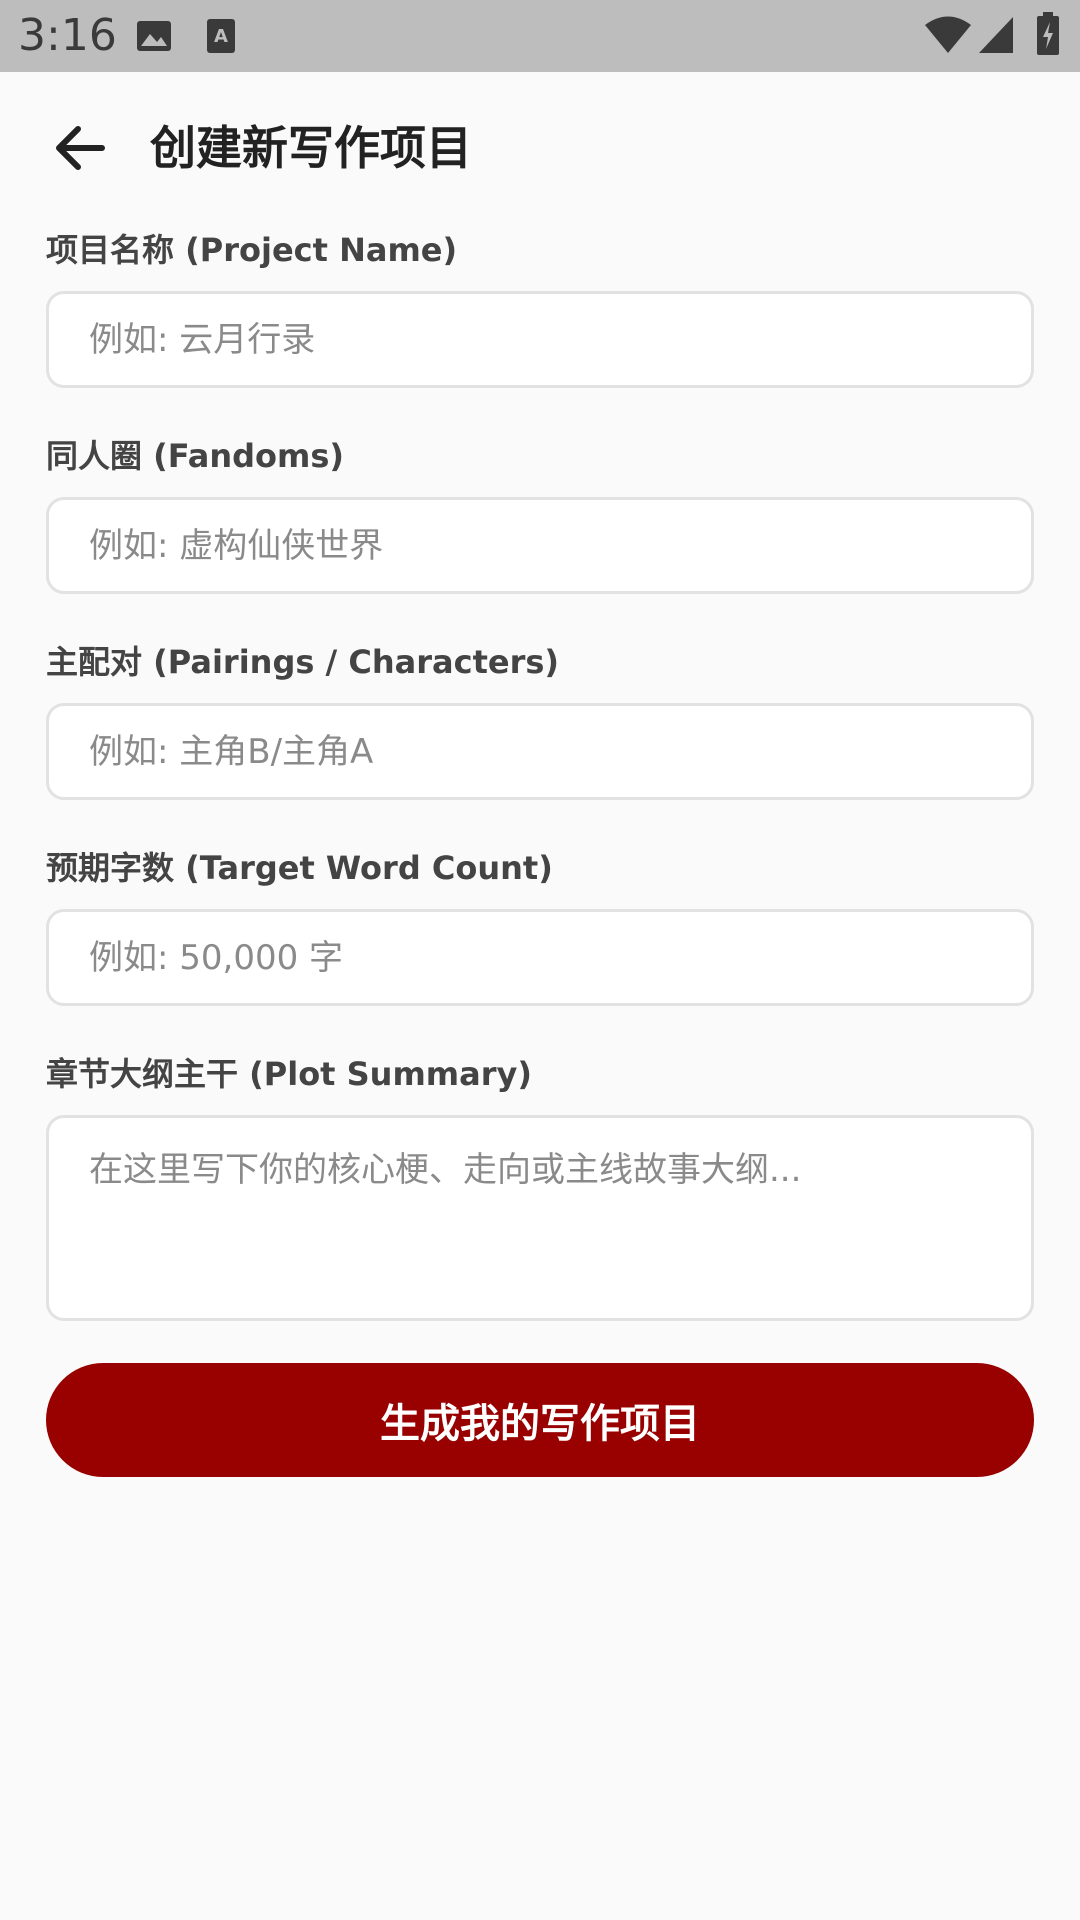 The height and width of the screenshot is (1920, 1080). I want to click on pairings-field-container, so click(540, 751).